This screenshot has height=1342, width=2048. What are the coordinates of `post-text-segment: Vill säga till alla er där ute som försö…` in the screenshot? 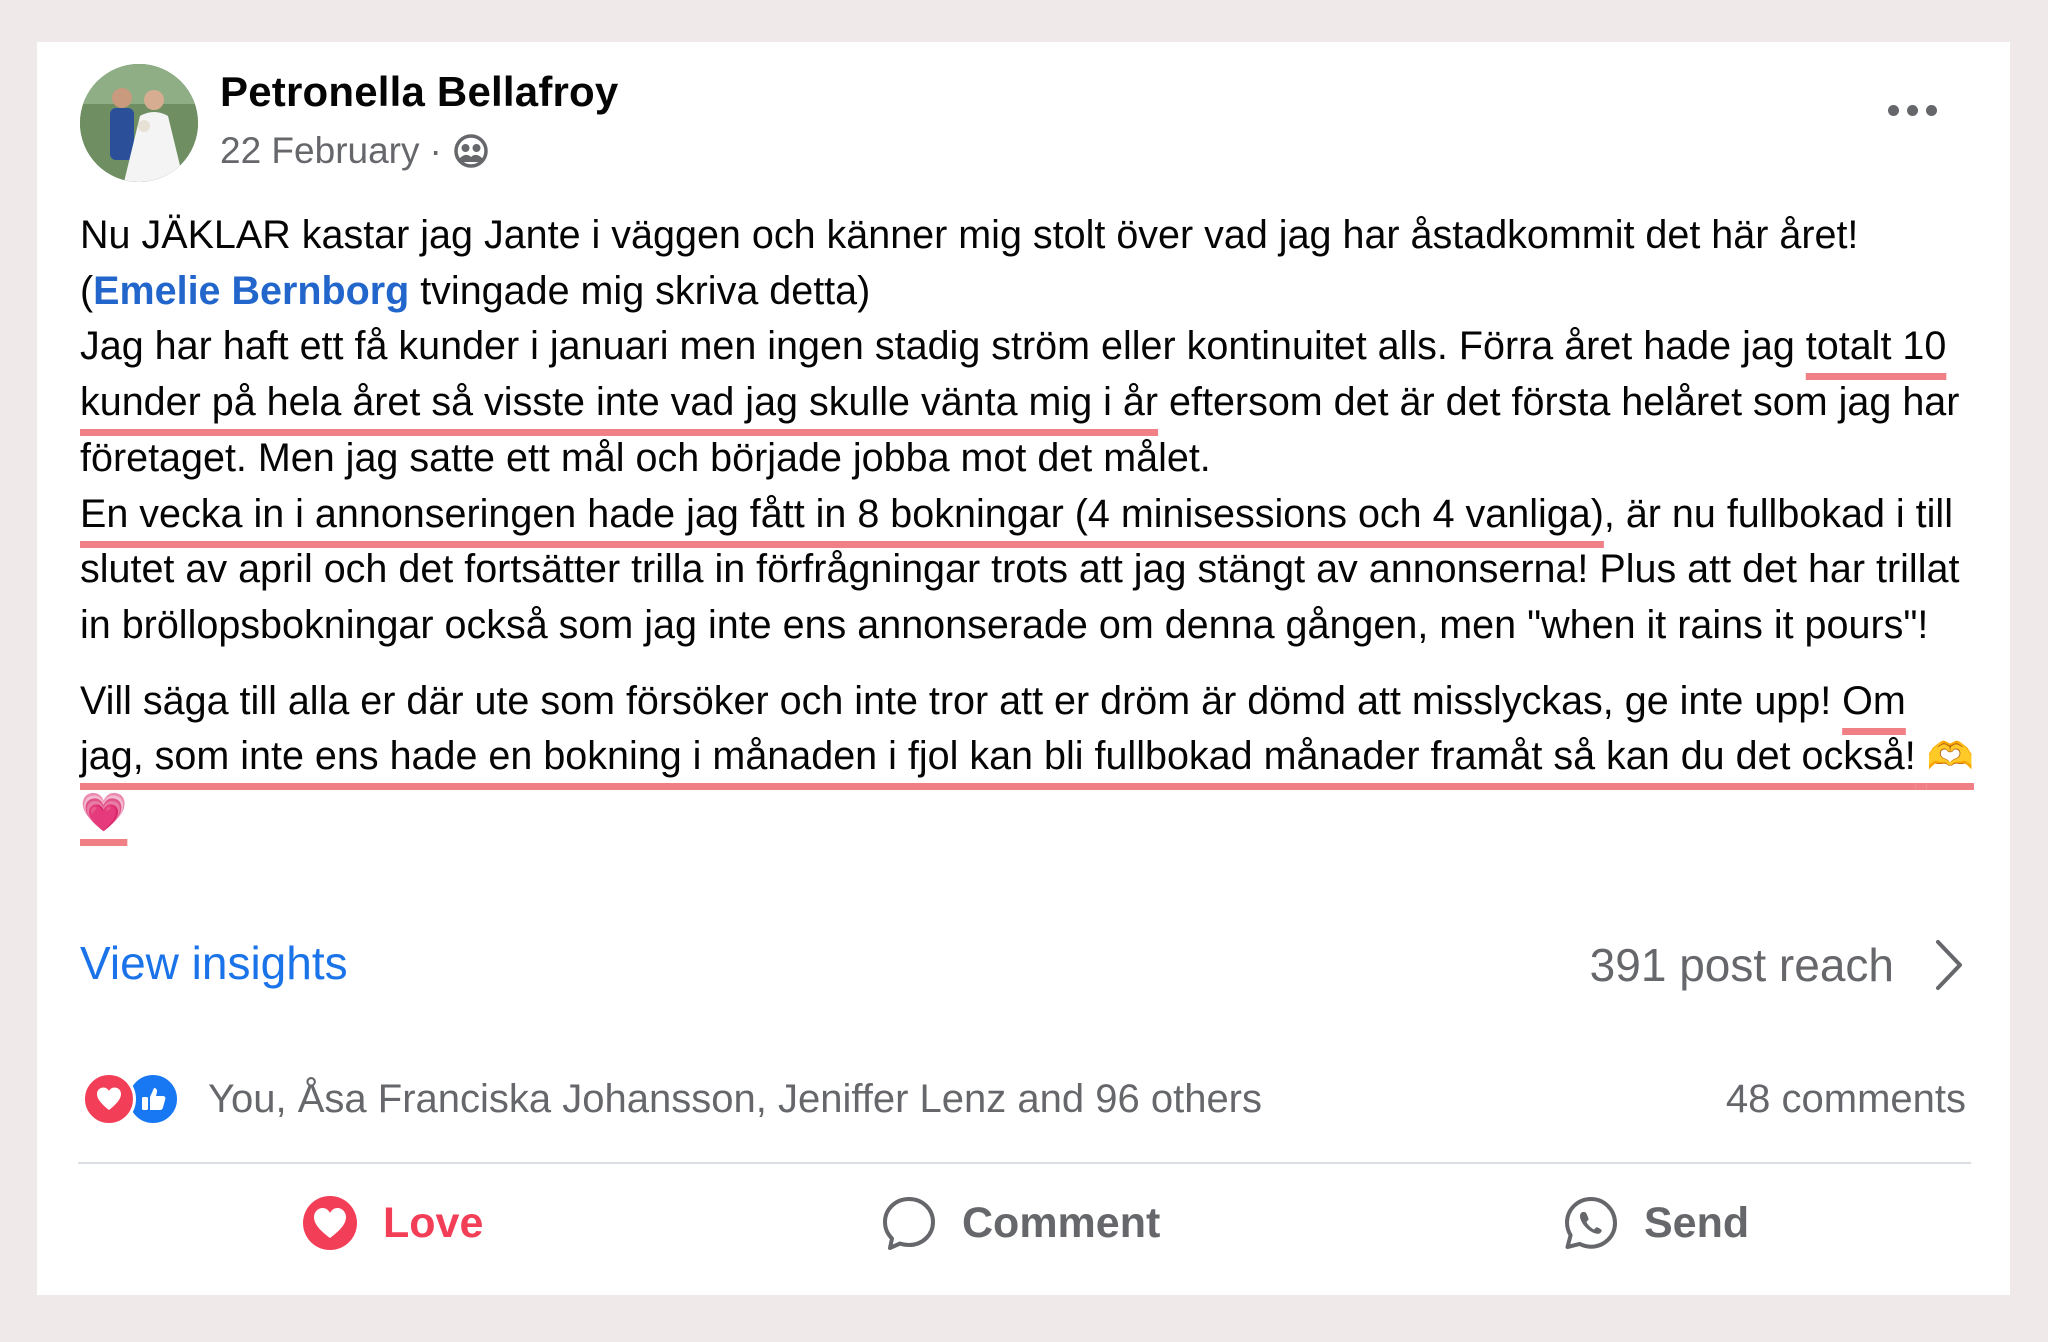 It's located at (961, 700).